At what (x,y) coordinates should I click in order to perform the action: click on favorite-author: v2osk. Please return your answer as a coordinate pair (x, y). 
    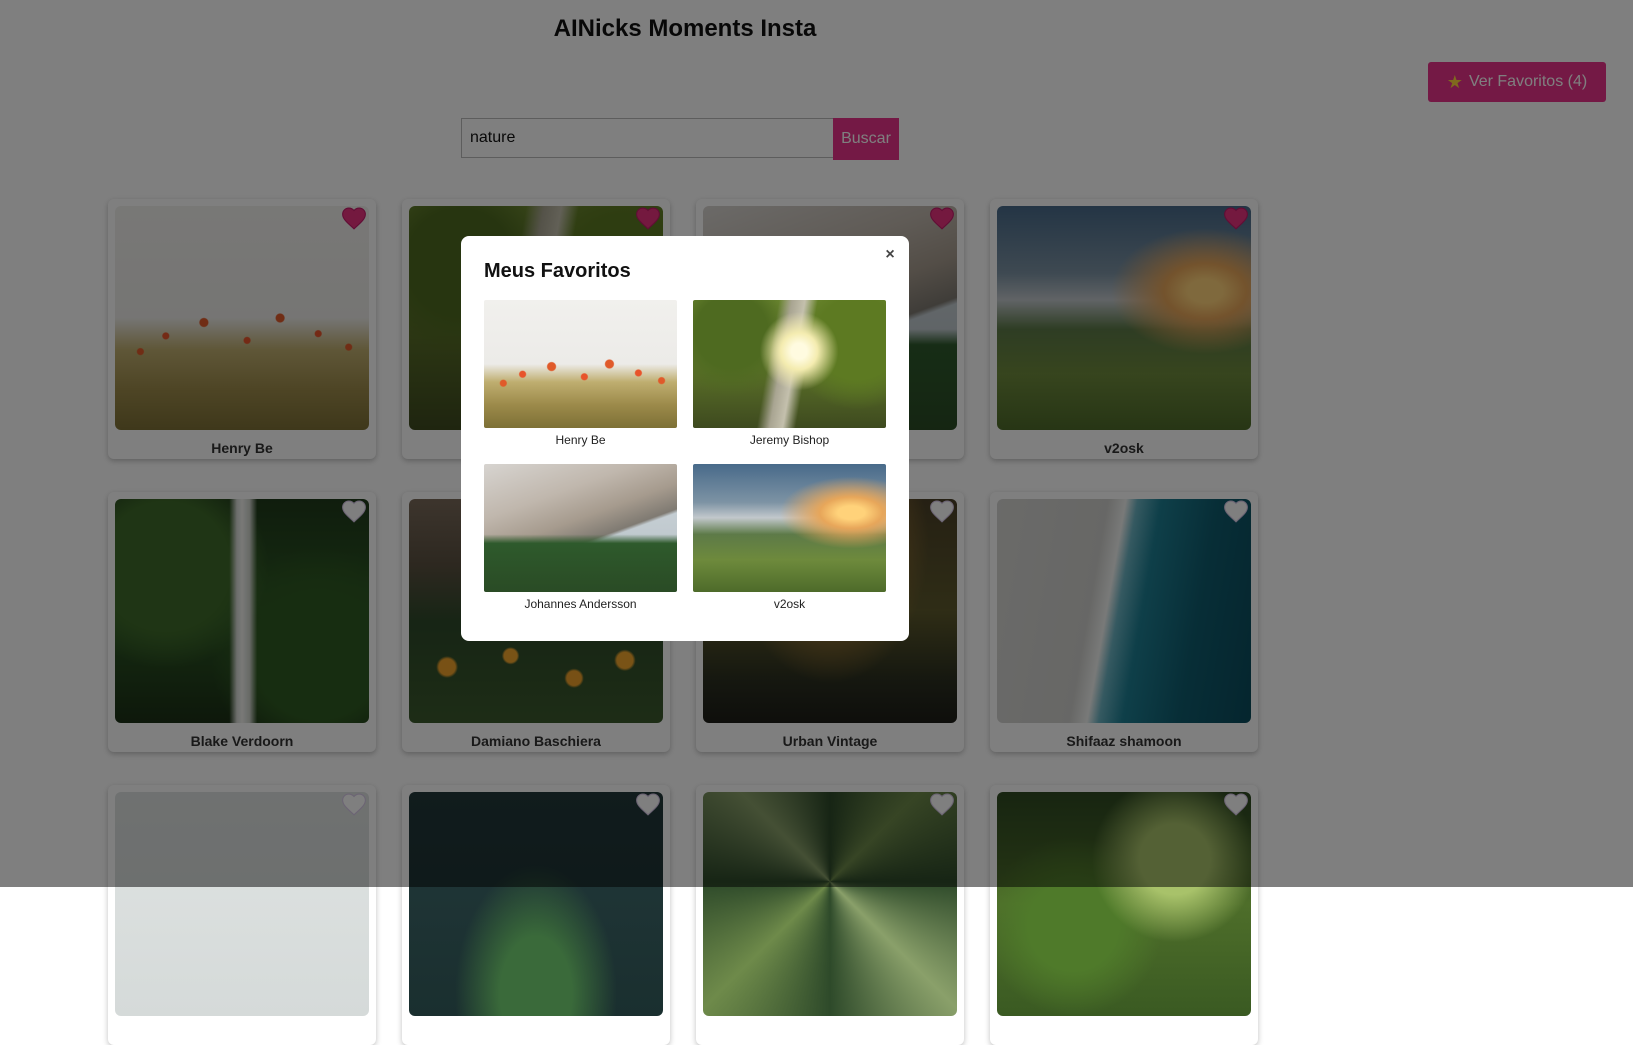
    Looking at the image, I should click on (789, 604).